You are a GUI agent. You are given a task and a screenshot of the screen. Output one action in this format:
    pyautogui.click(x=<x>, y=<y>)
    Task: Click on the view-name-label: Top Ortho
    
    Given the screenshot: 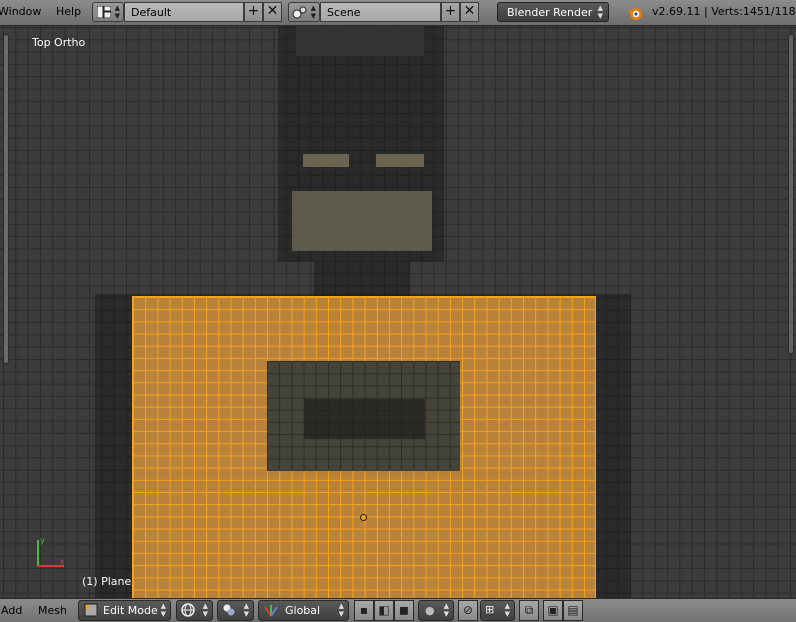 What is the action you would take?
    pyautogui.click(x=59, y=42)
    